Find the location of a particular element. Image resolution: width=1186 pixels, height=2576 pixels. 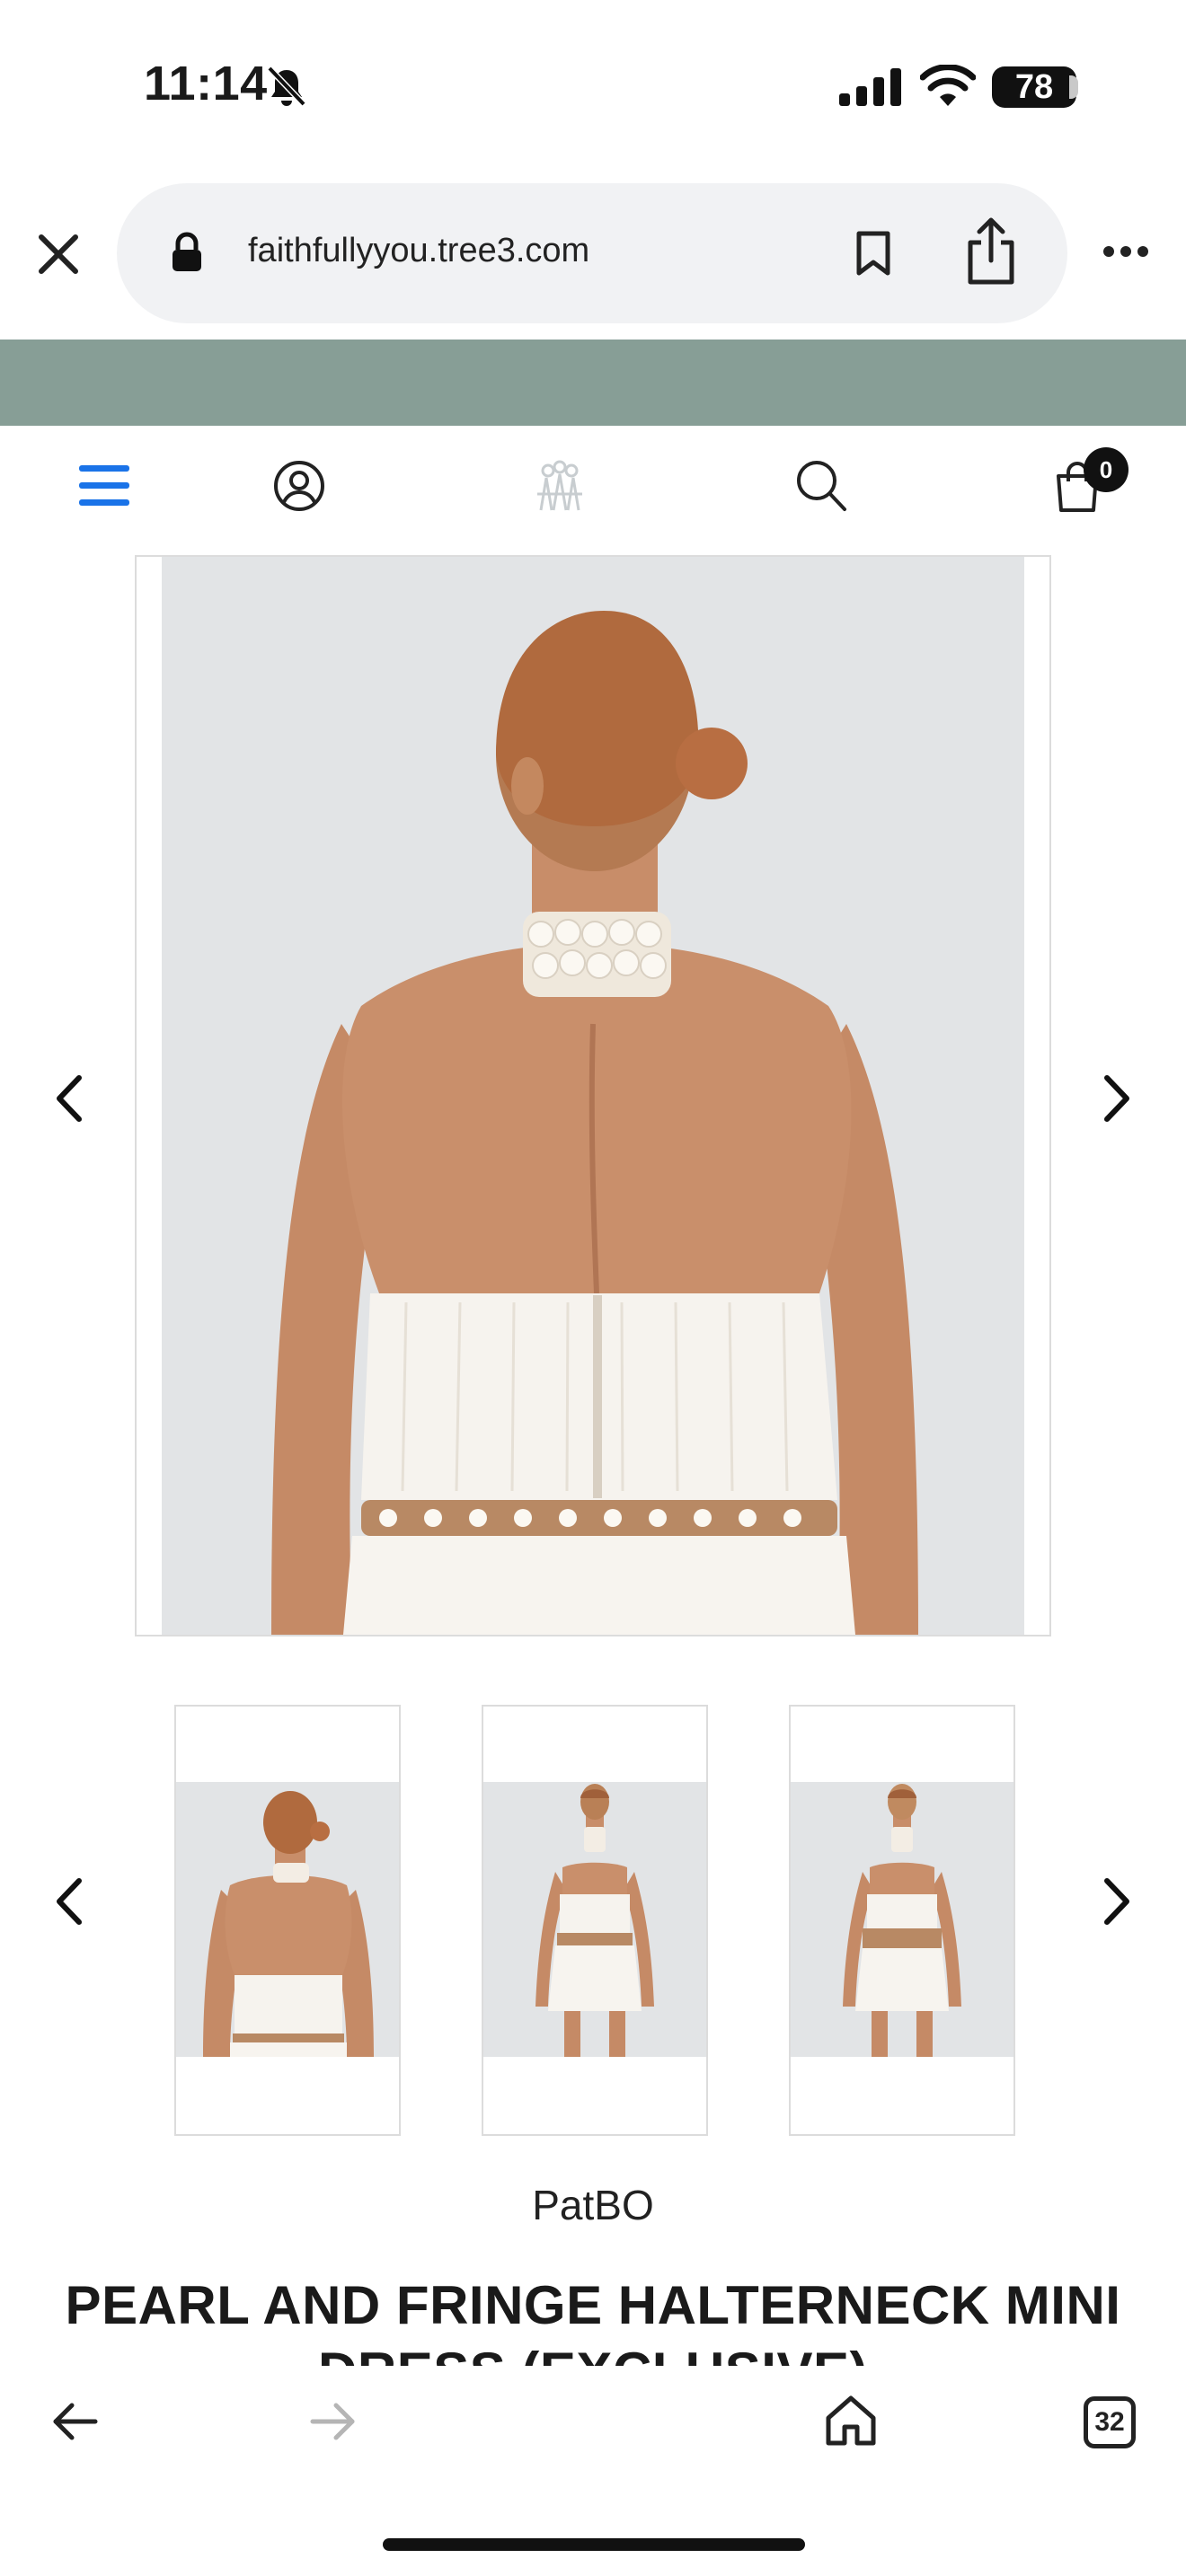

thumbnail-2-photo is located at coordinates (594, 1919).